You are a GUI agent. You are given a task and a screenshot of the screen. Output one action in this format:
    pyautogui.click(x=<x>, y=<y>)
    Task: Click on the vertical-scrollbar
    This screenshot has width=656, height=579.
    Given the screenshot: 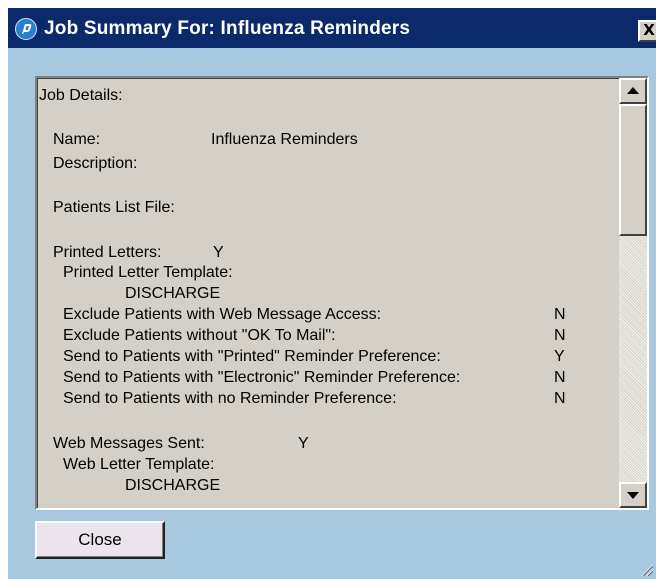 What is the action you would take?
    pyautogui.click(x=633, y=293)
    